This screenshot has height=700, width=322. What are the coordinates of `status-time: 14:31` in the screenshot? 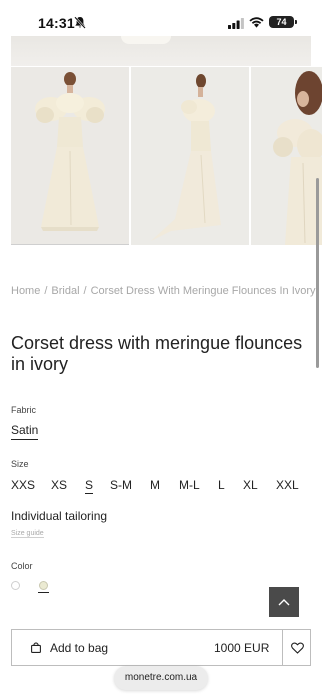 It's located at (56, 23).